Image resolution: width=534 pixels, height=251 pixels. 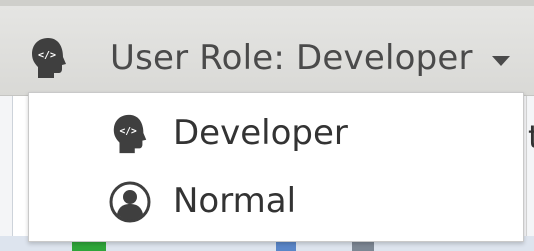 What do you see at coordinates (291, 58) in the screenshot?
I see `user-role-label: User Role: Developer` at bounding box center [291, 58].